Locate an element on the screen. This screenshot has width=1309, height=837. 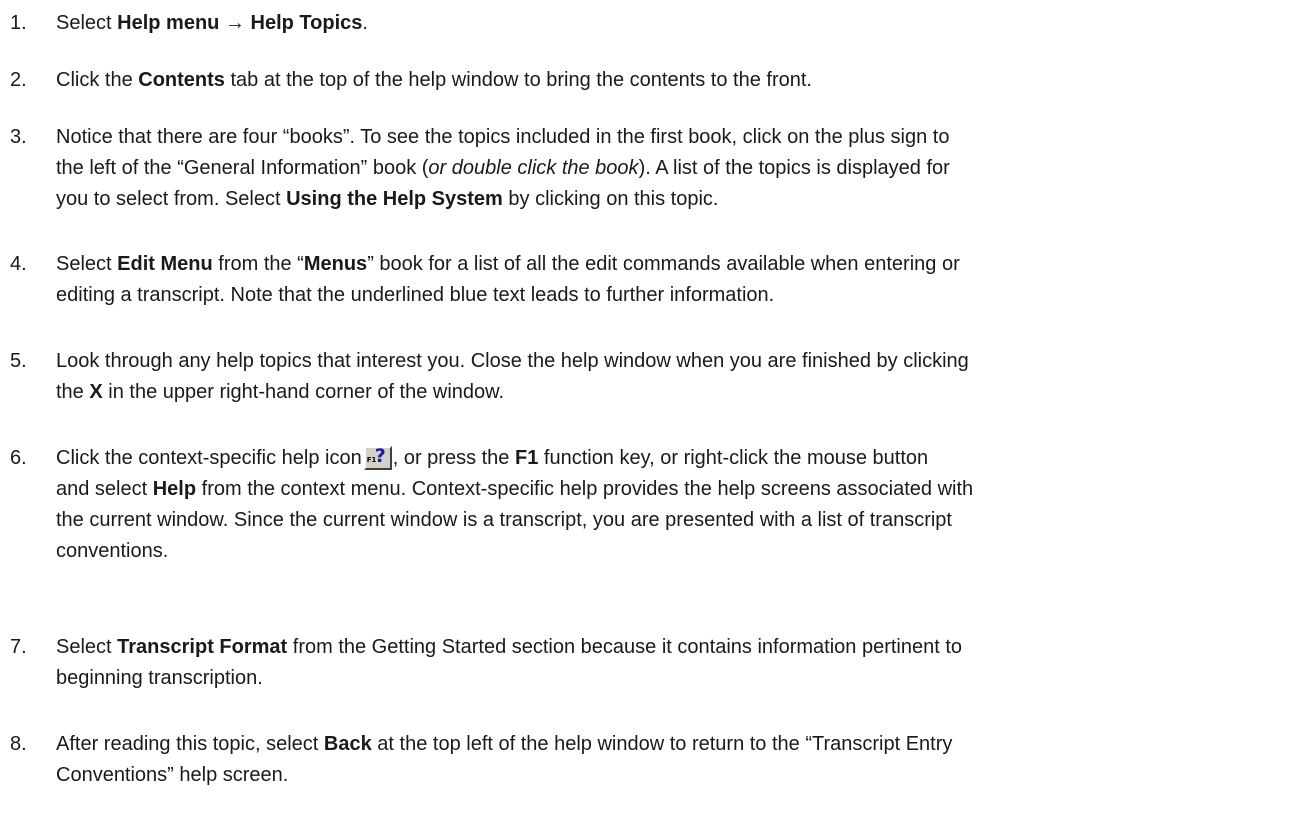
bold-term: Using the Help System is located at coordinates (394, 199).